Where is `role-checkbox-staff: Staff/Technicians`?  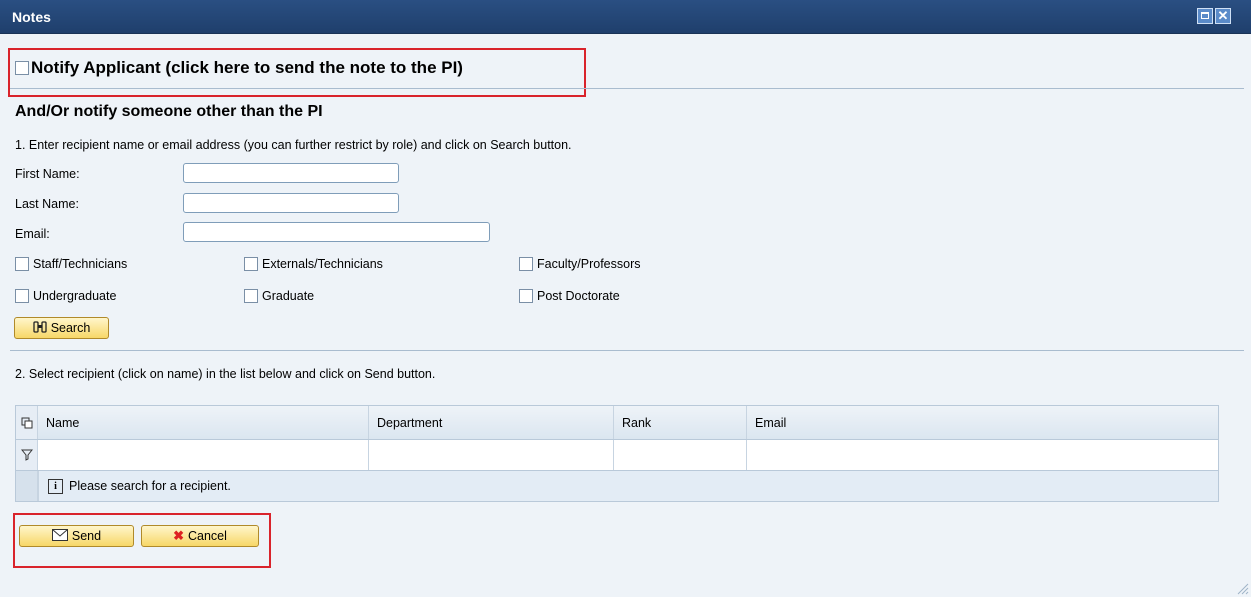
role-checkbox-staff: Staff/Technicians is located at coordinates (71, 264).